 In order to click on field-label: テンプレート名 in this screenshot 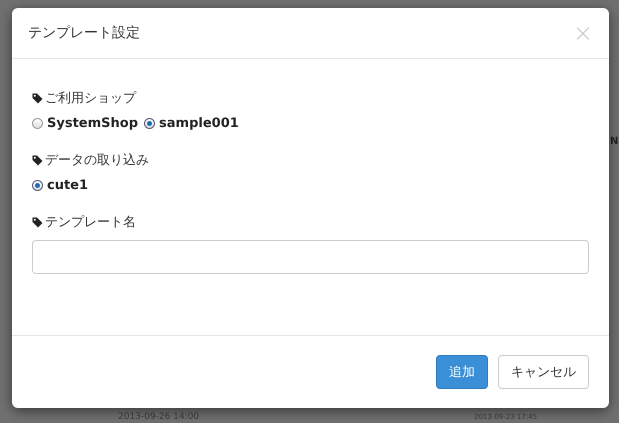, I will do `click(90, 222)`.